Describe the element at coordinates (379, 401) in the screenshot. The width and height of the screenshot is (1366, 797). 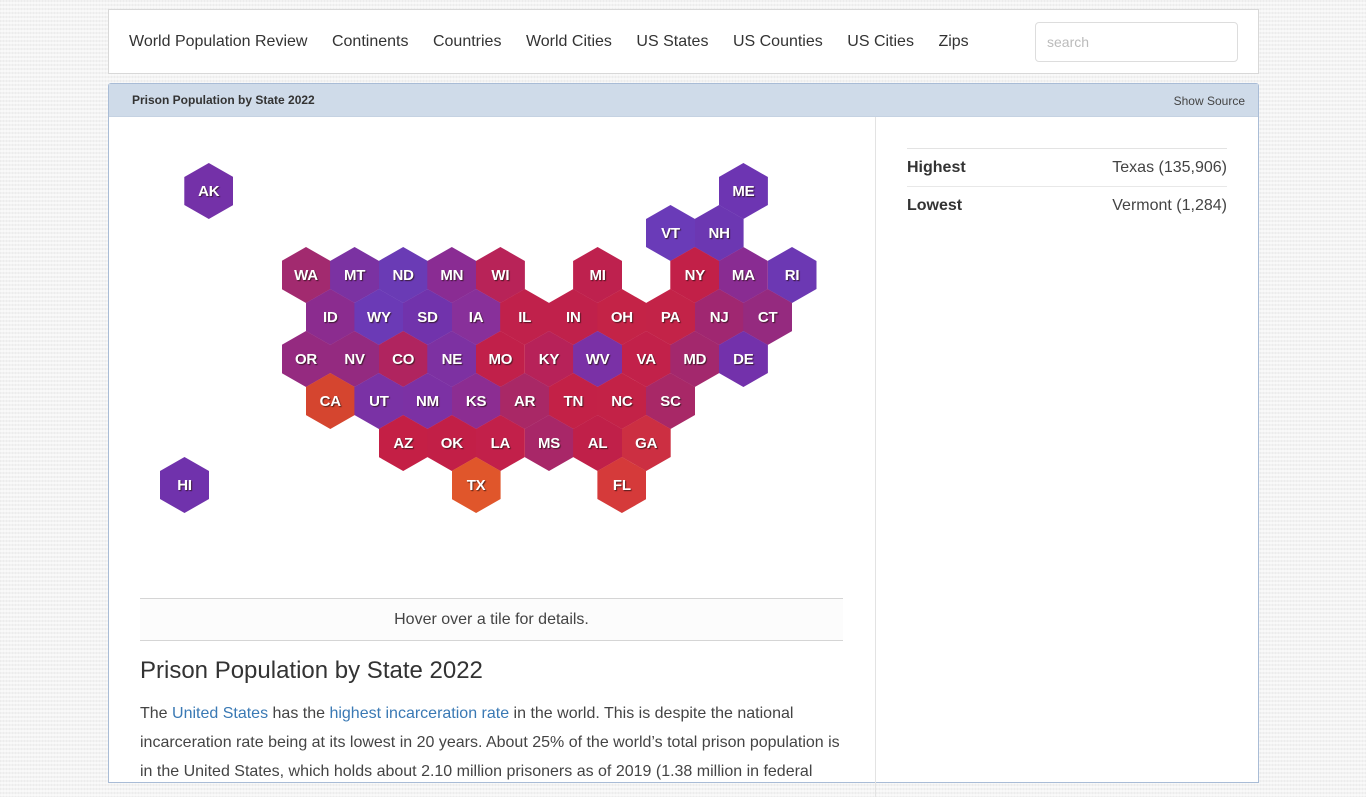
I see `hex-tile-label: UT` at that location.